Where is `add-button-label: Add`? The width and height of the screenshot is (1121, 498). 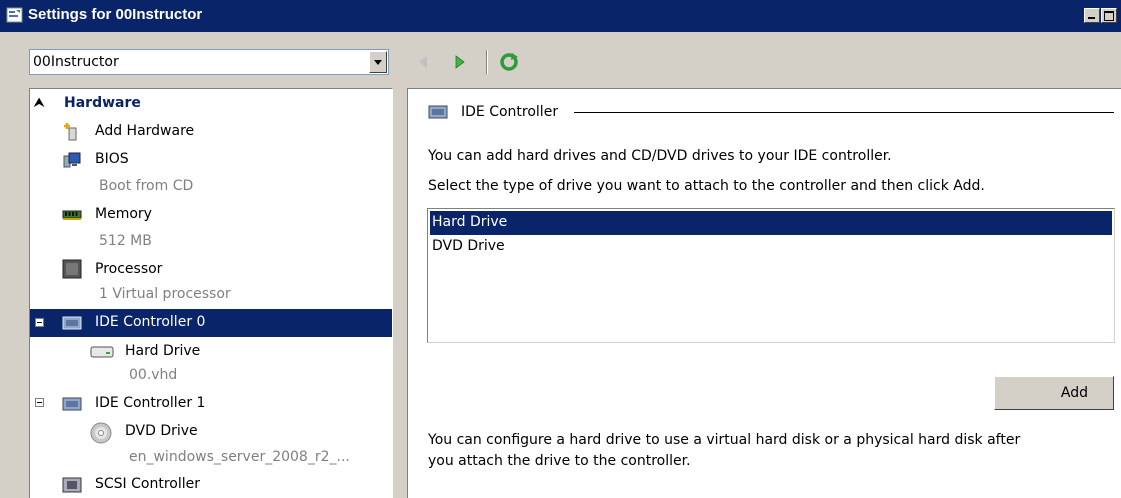
add-button-label: Add is located at coordinates (1074, 393).